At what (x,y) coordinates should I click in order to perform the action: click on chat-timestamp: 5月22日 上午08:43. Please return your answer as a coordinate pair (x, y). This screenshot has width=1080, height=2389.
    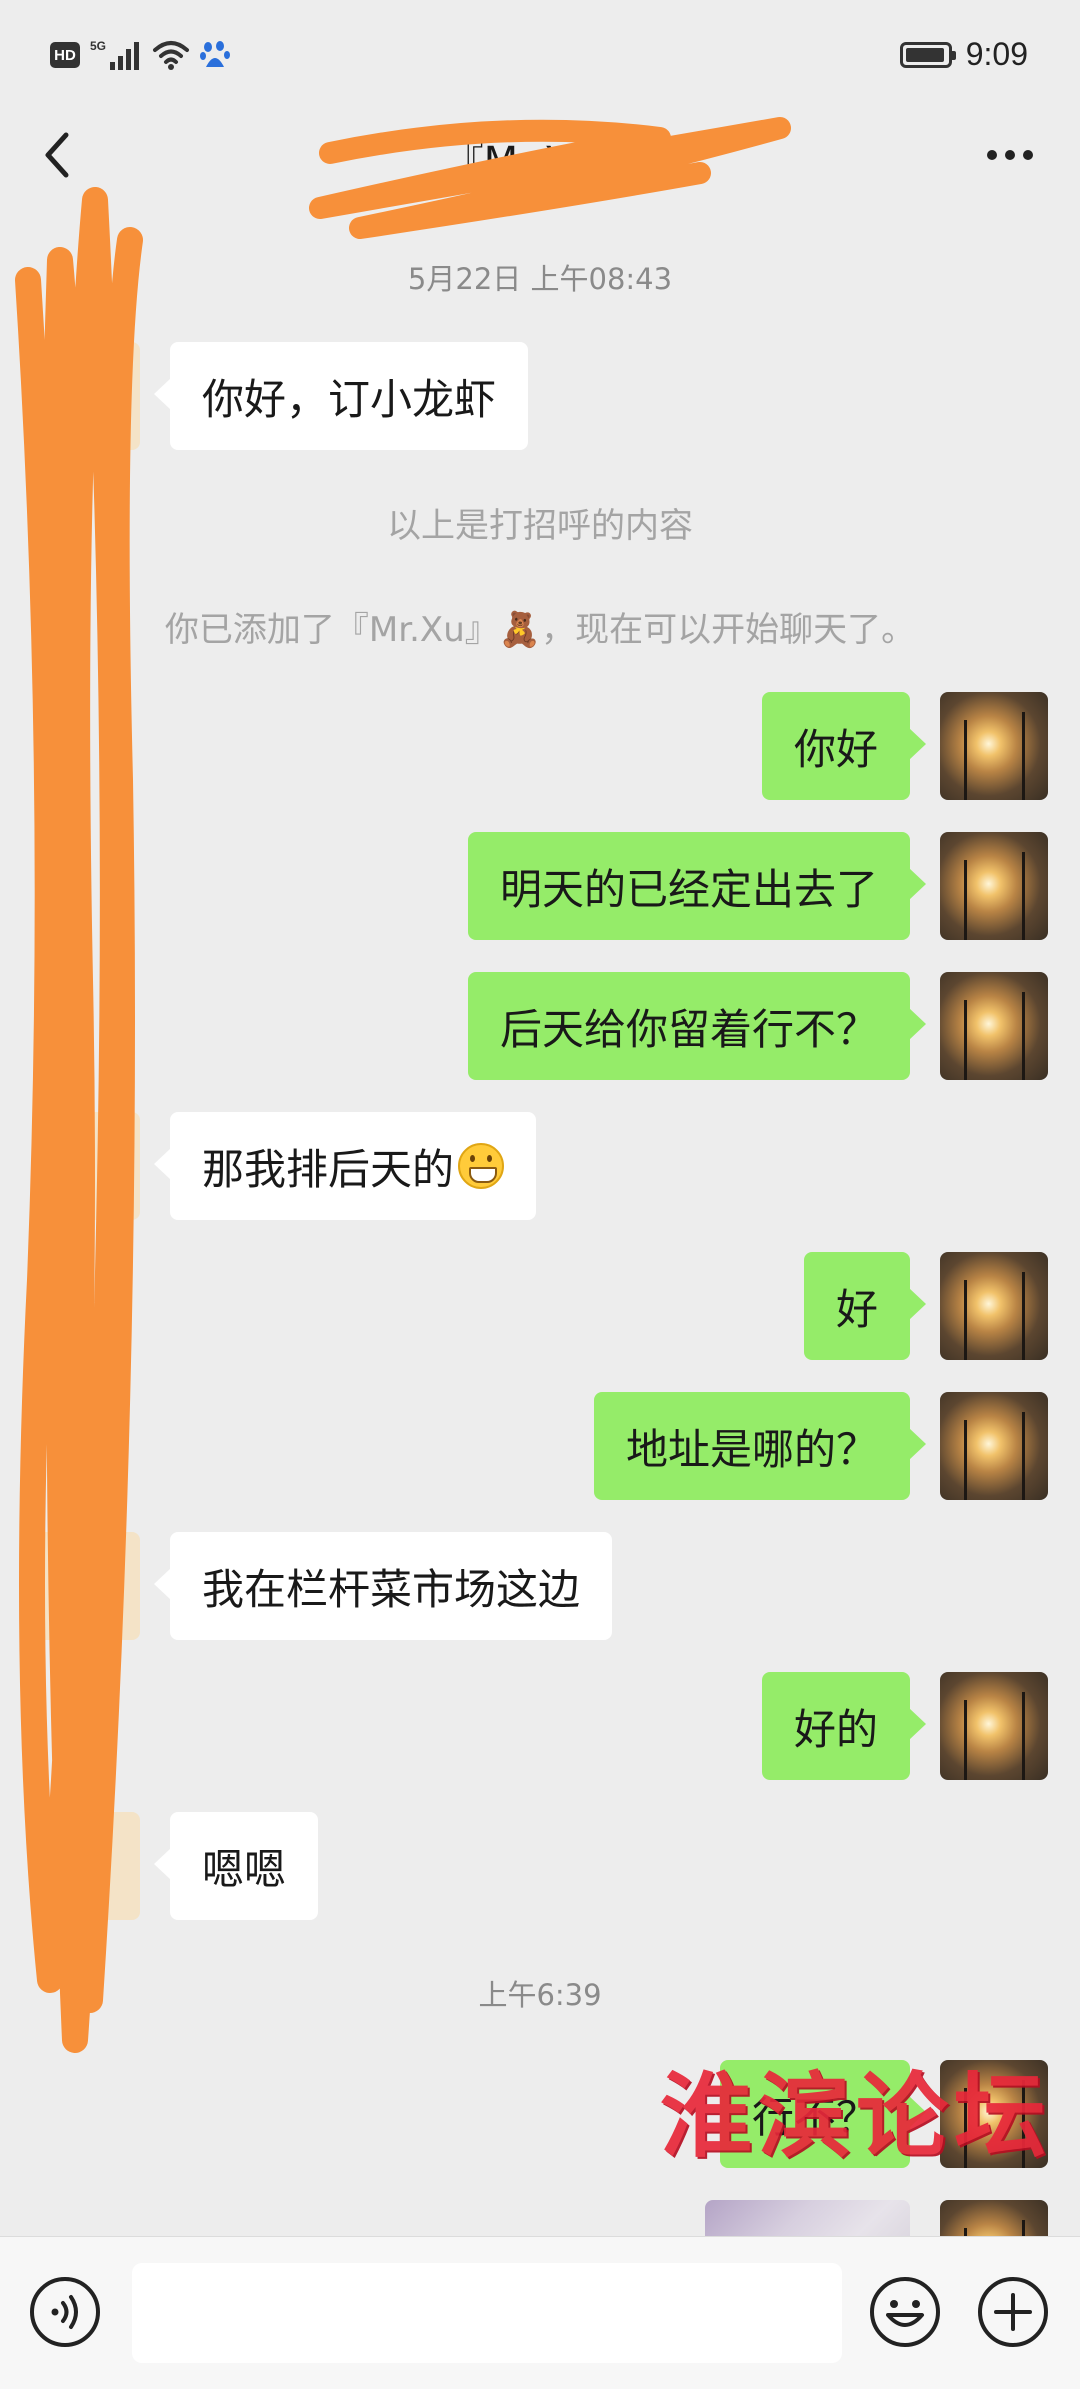
    Looking at the image, I should click on (540, 279).